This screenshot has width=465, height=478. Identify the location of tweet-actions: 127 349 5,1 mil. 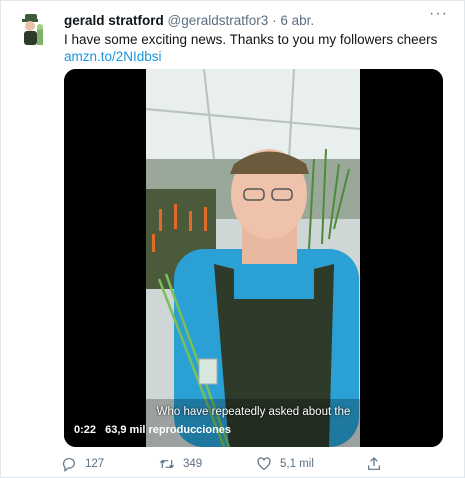
(231, 465).